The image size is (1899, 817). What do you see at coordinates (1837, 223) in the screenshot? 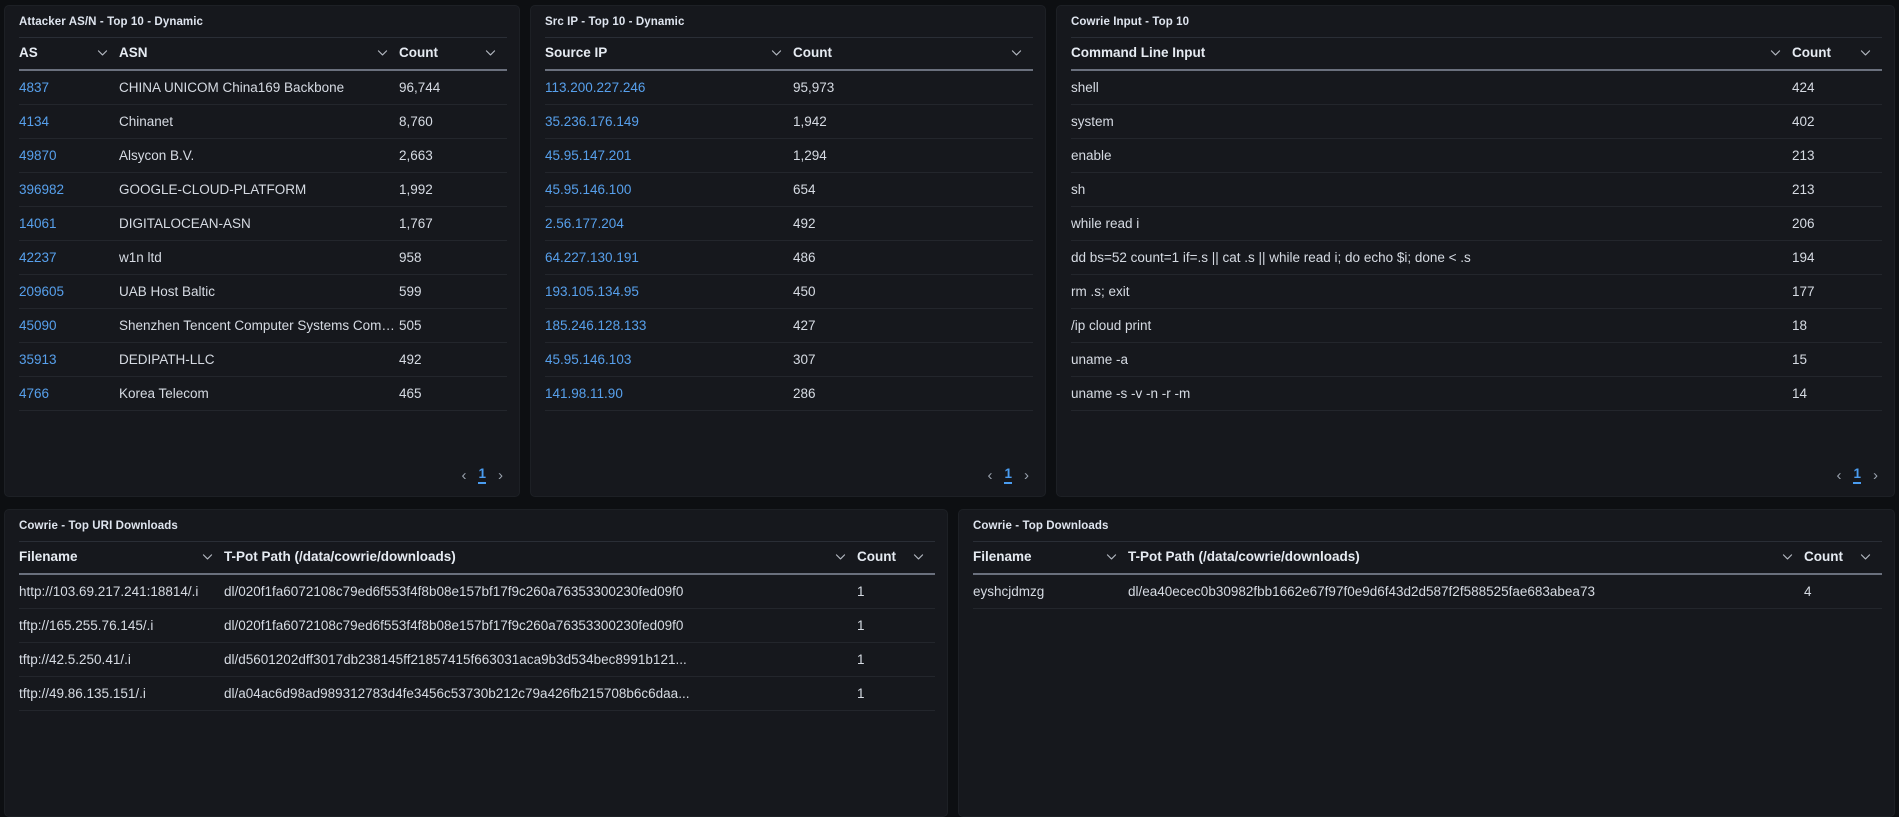
I see `cell-count: 206` at bounding box center [1837, 223].